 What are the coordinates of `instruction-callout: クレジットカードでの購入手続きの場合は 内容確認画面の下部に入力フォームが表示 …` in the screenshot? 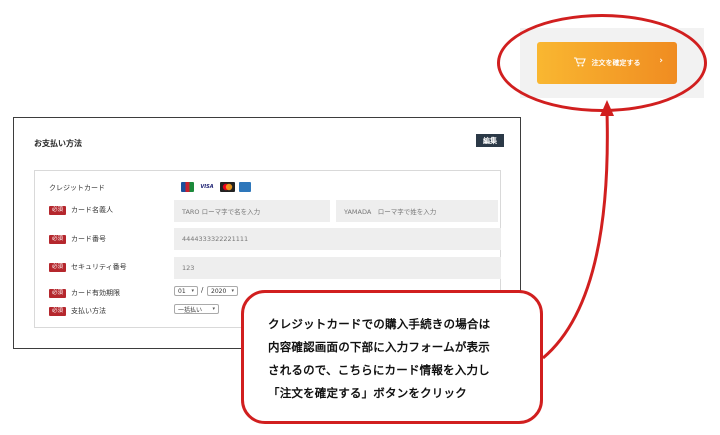 It's located at (392, 357).